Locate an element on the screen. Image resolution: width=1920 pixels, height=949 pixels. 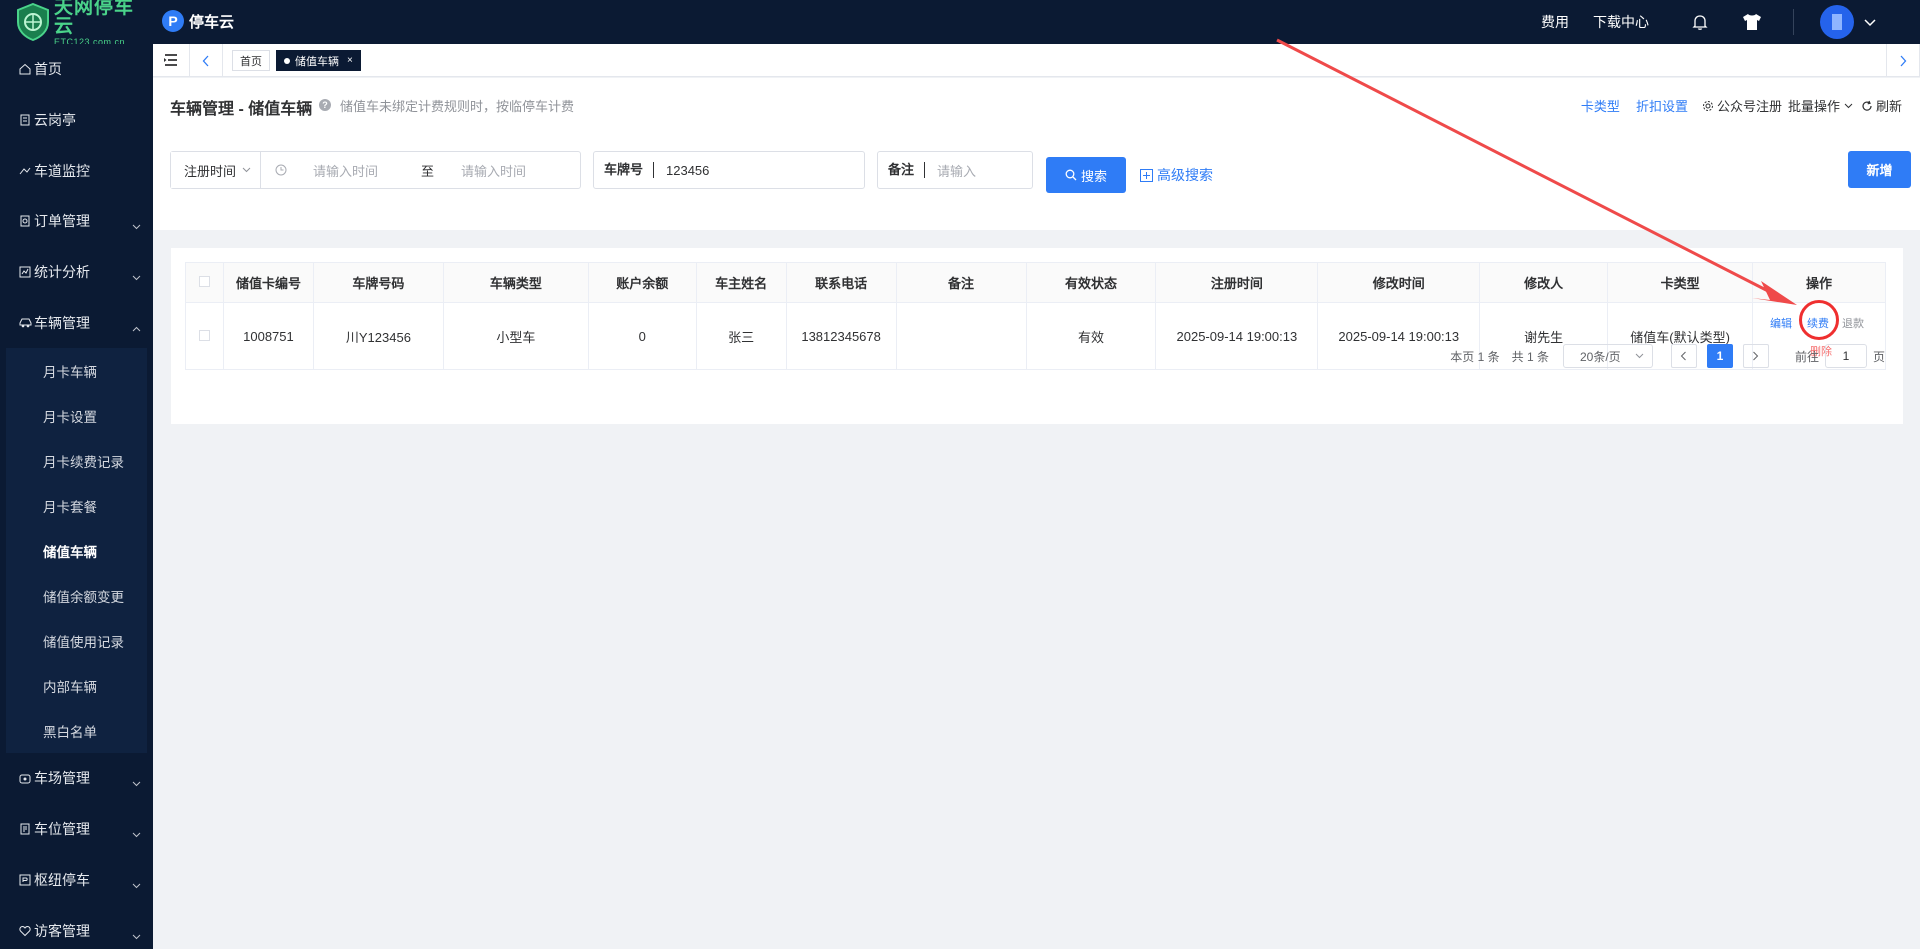
remark-input: 请输入 is located at coordinates (950, 170).